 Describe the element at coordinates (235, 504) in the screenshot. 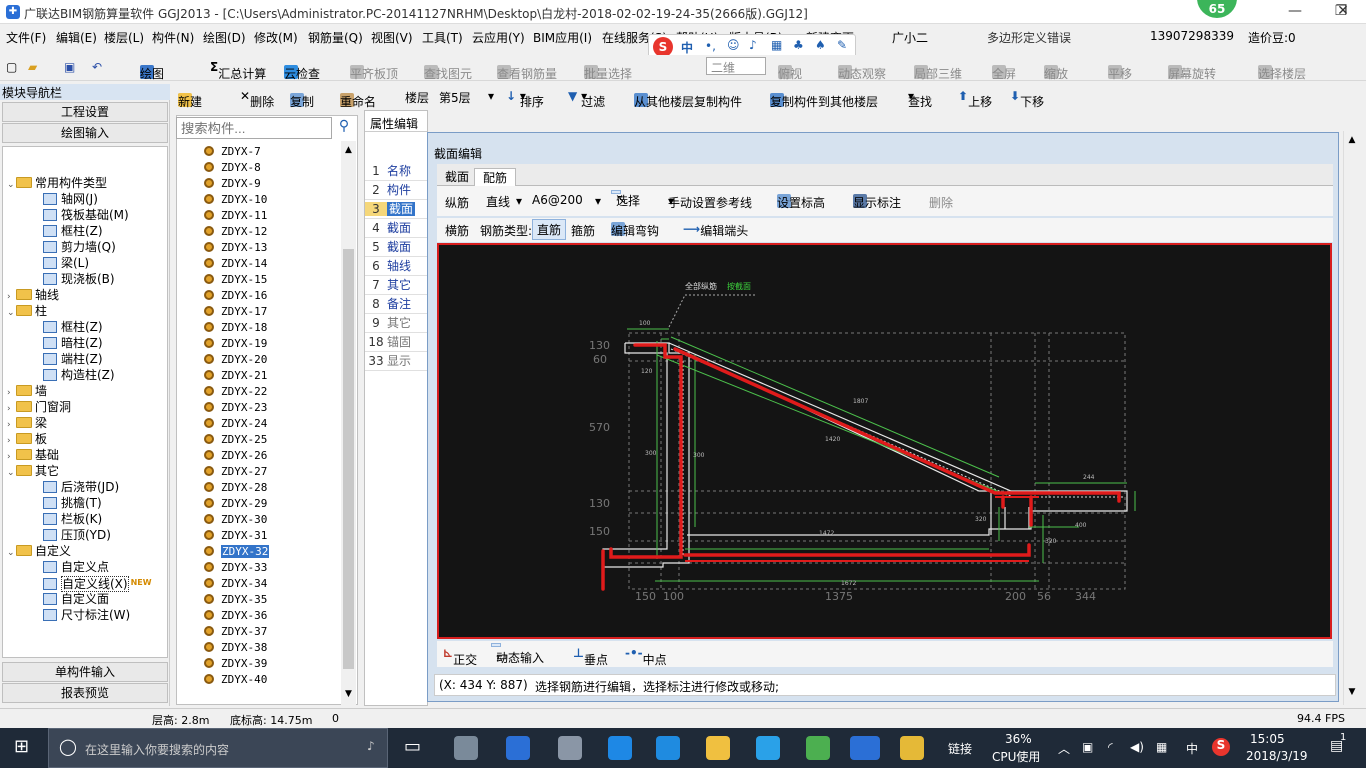

I see `component-list-item: ZDYX-29` at that location.